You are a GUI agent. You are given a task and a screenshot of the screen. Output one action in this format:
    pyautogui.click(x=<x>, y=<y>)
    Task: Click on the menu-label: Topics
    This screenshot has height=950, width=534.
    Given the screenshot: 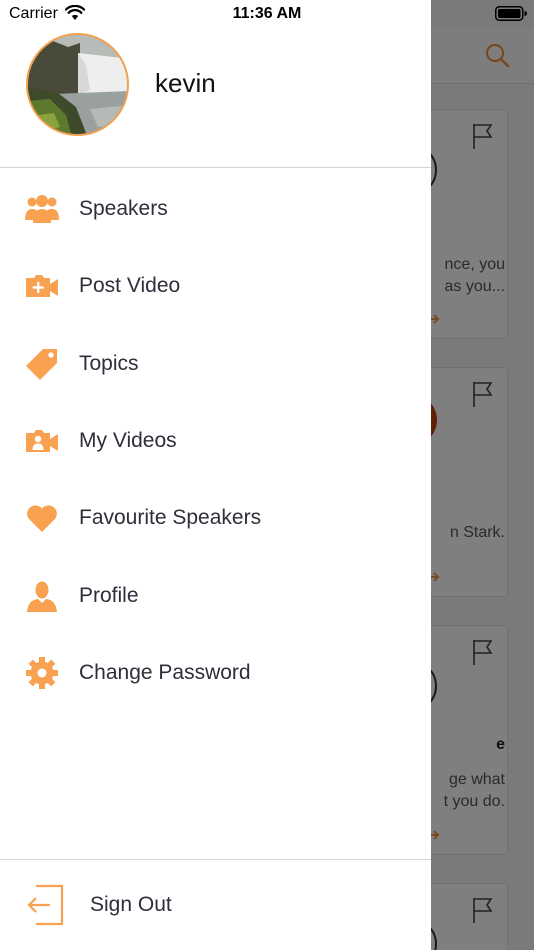 What is the action you would take?
    pyautogui.click(x=109, y=363)
    